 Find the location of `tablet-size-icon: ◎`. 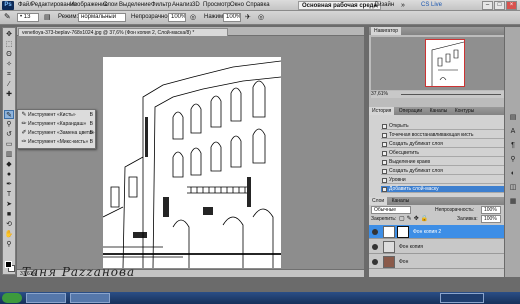

tablet-size-icon: ◎ is located at coordinates (261, 17).